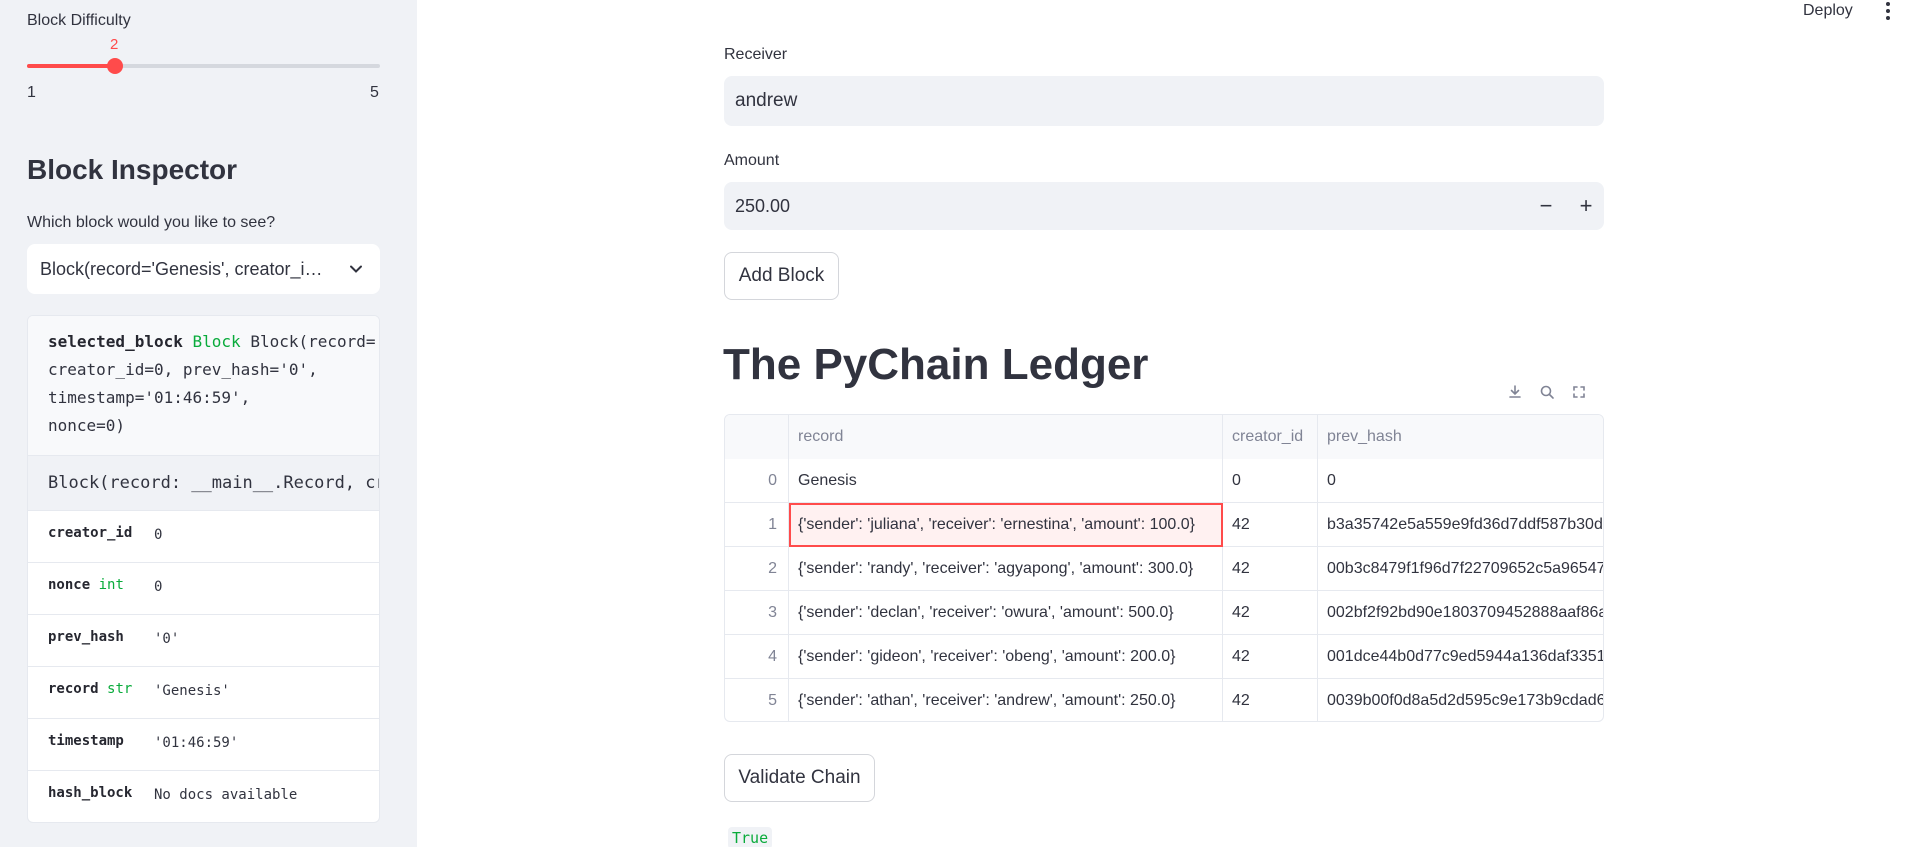  I want to click on attr-value: '01:46:59', so click(196, 743).